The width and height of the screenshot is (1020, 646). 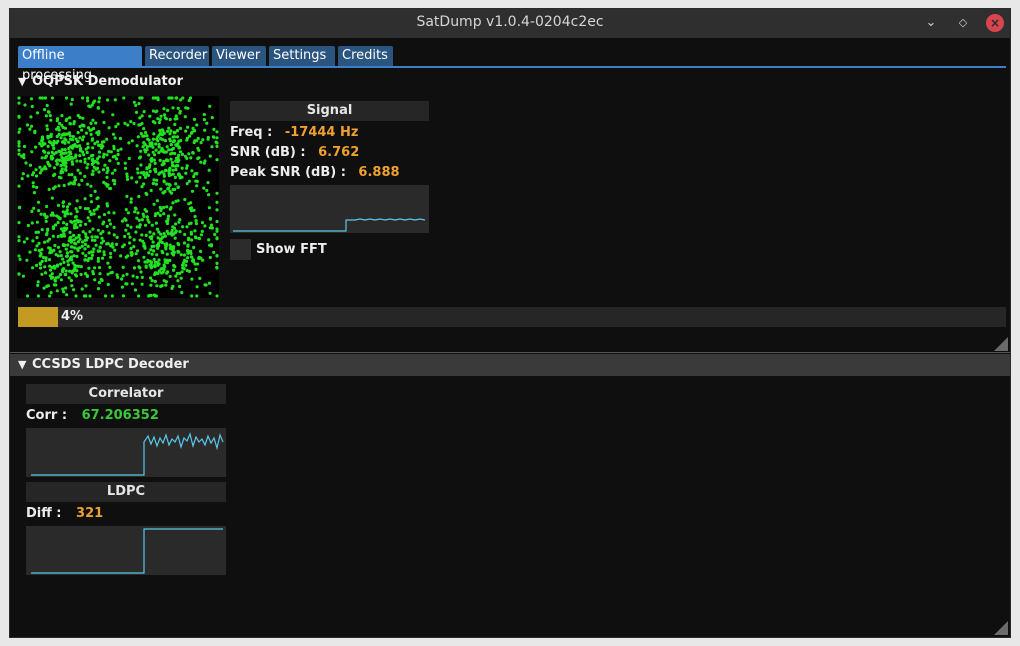 I want to click on window-title: SatDump v1.0.4-0204c2ec, so click(x=510, y=22).